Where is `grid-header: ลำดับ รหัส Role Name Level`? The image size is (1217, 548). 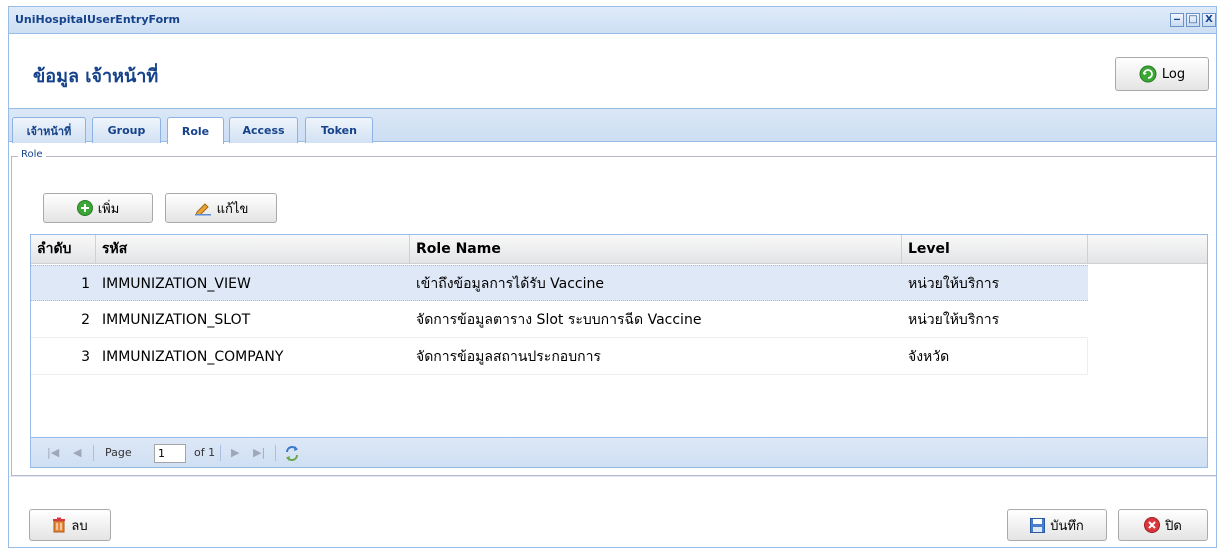 grid-header: ลำดับ รหัส Role Name Level is located at coordinates (619, 249).